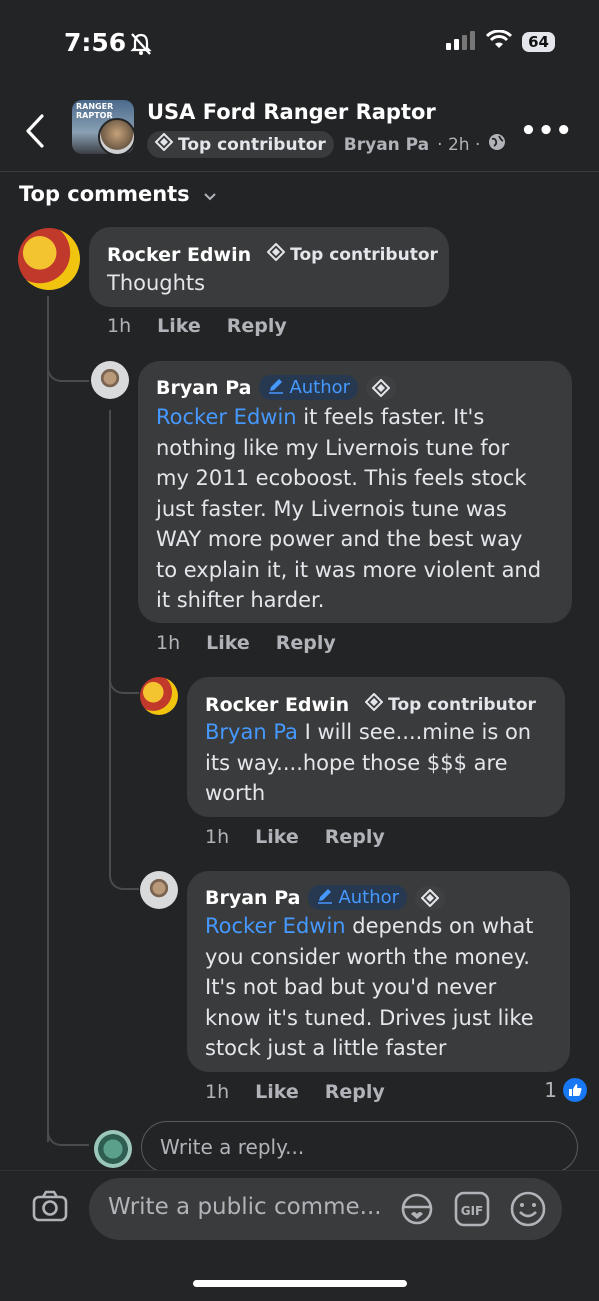  I want to click on thread-line-main-hook2, so click(68, 1135).